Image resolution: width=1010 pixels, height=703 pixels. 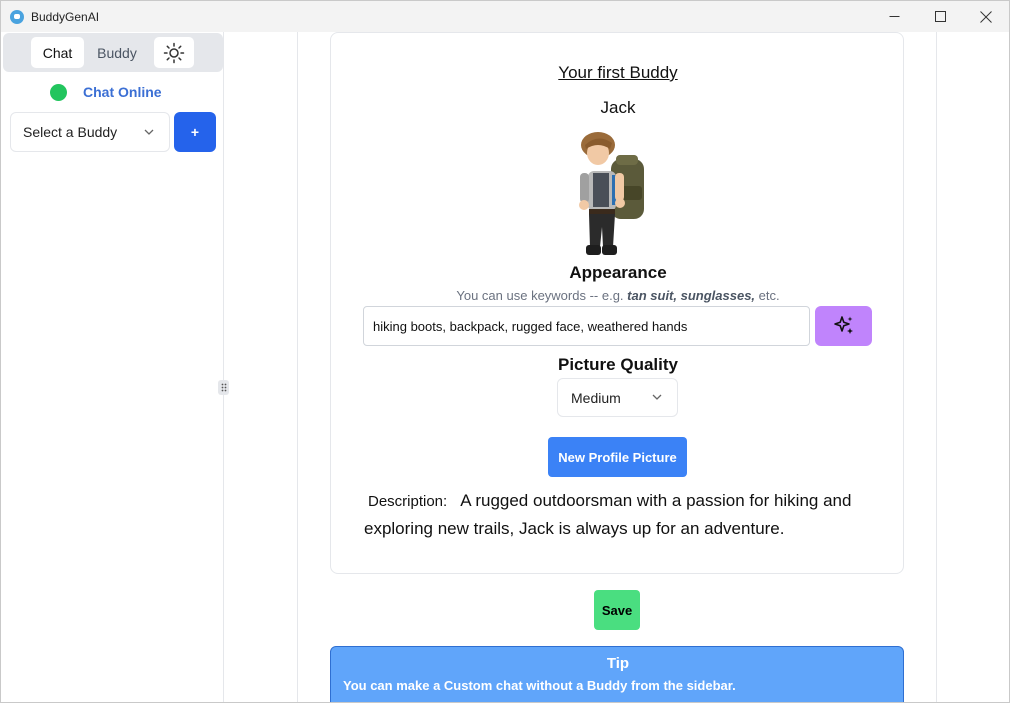 I want to click on sidebar-resize-handle, so click(x=223, y=387).